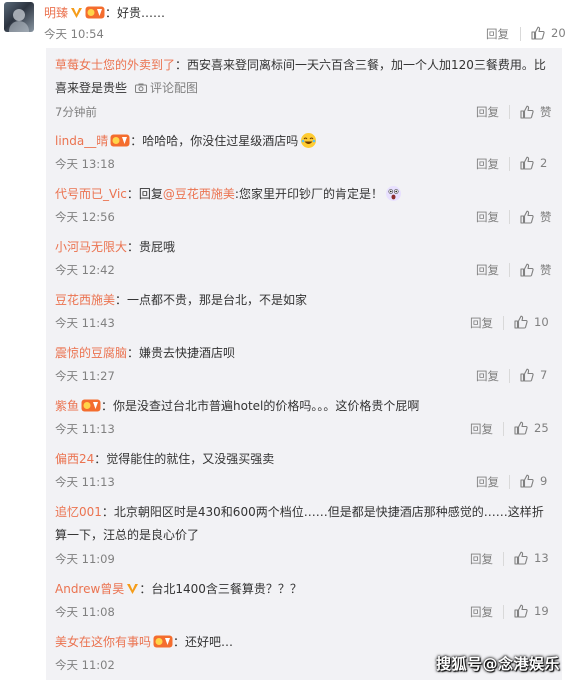 The width and height of the screenshot is (568, 680). Describe the element at coordinates (19, 17) in the screenshot. I see `avatar` at that location.